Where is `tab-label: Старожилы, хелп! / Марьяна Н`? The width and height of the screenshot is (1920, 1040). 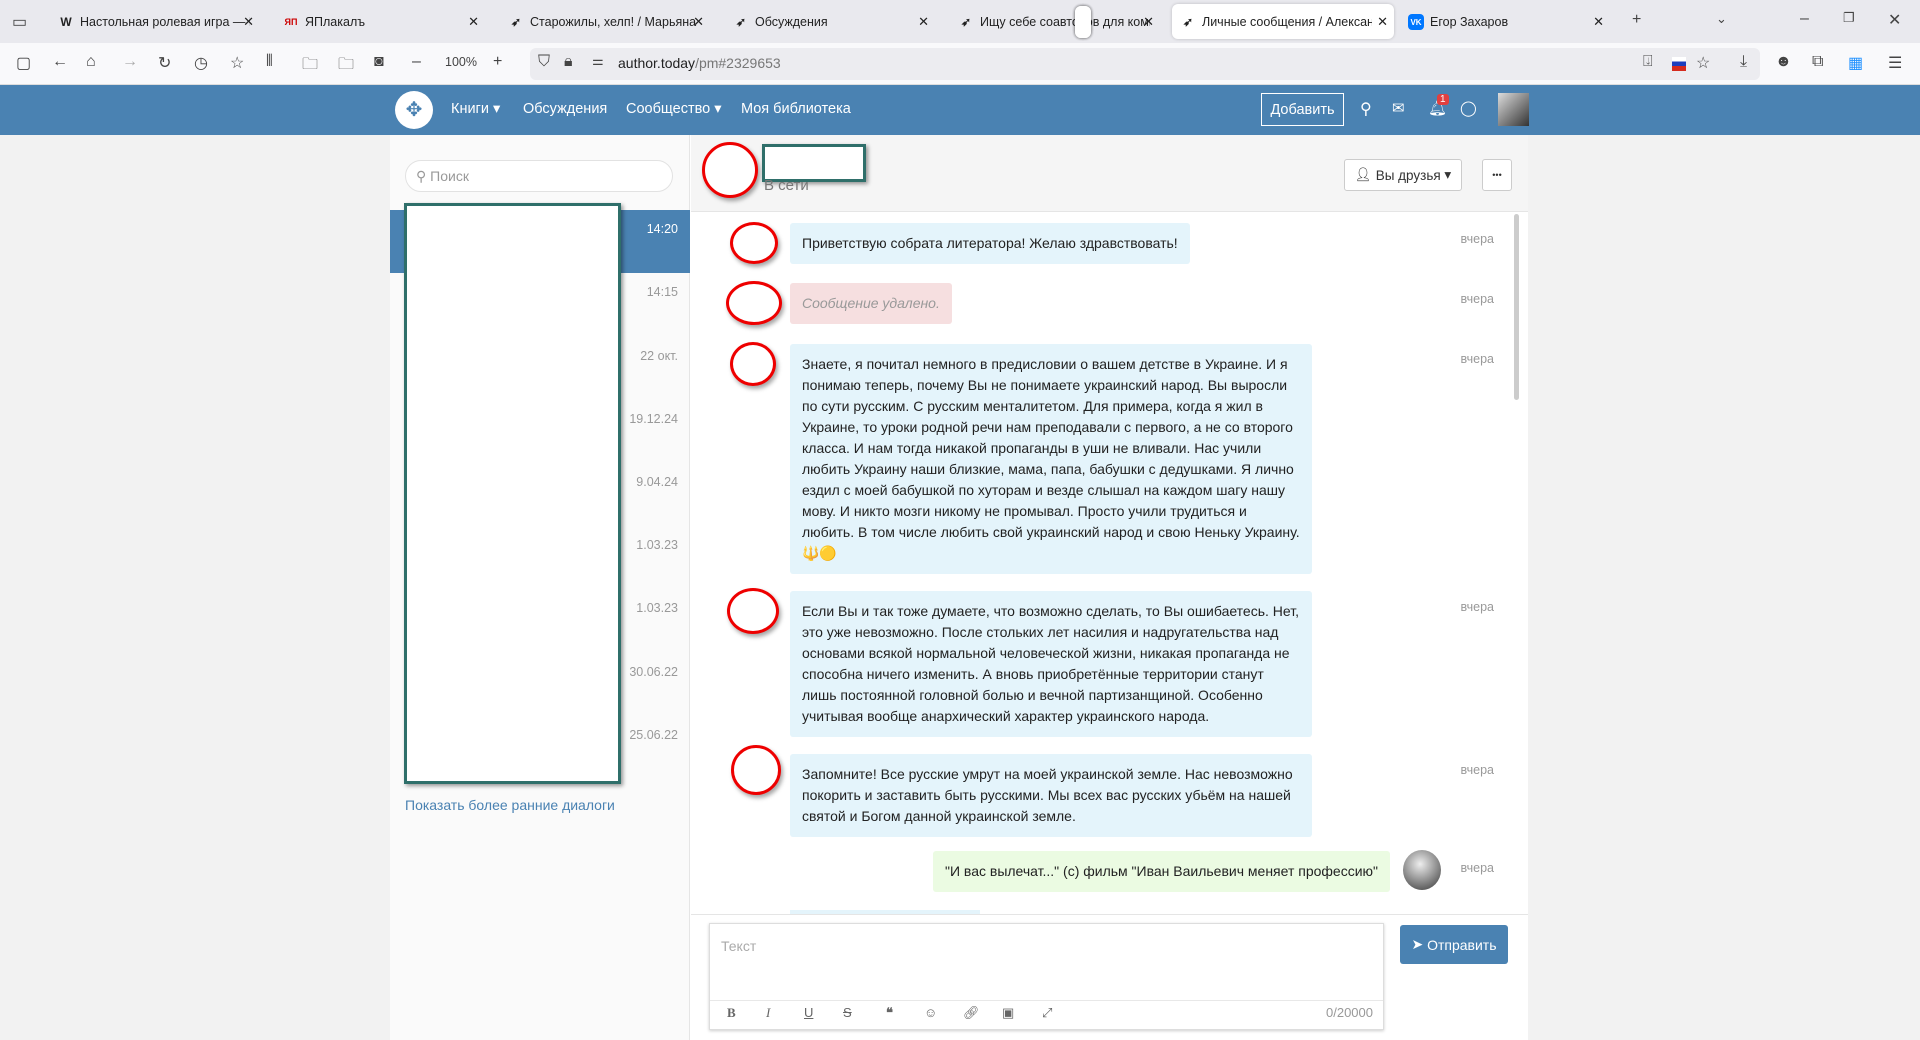
tab-label: Старожилы, хелп! / Марьяна Н is located at coordinates (615, 22).